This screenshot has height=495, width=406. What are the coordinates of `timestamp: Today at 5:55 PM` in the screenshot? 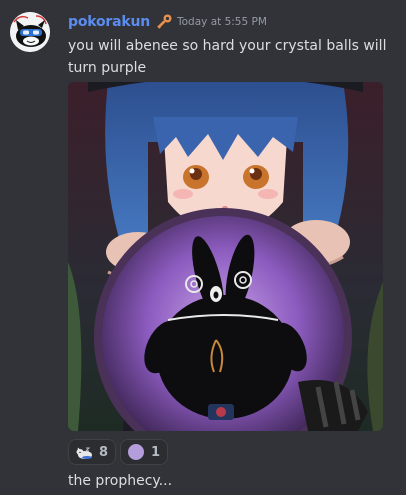 It's located at (222, 22).